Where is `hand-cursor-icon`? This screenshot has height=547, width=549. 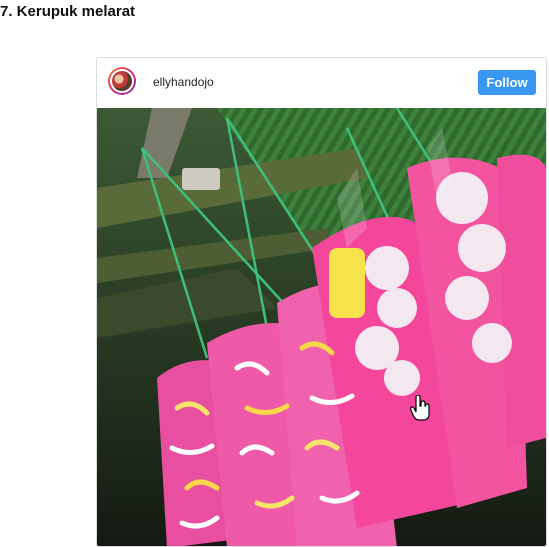
hand-cursor-icon is located at coordinates (420, 408).